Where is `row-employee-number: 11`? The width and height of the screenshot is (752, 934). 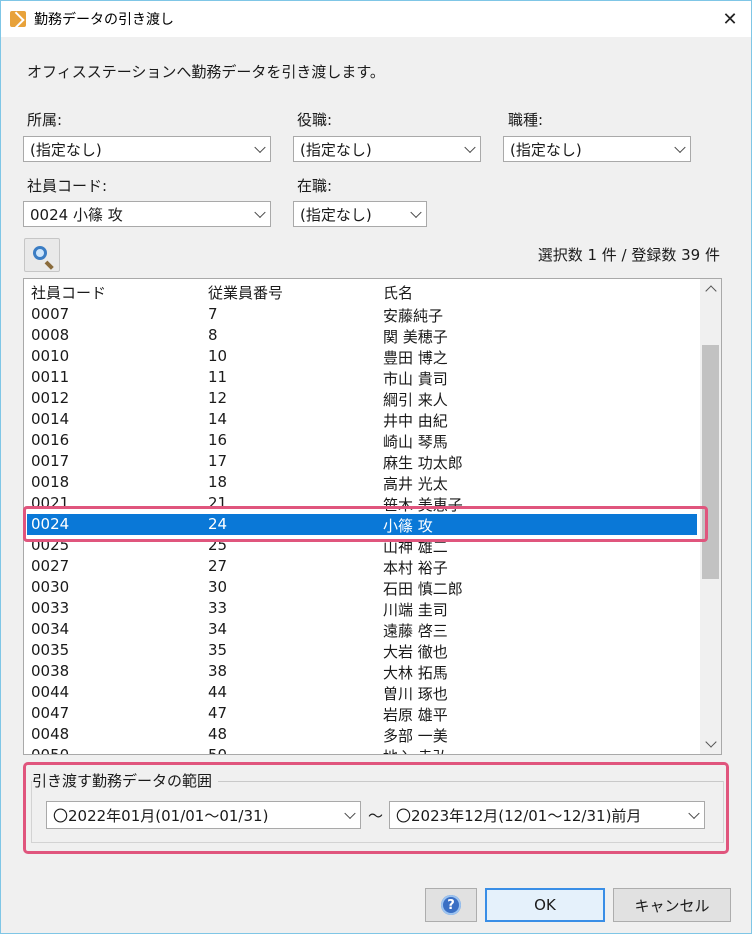
row-employee-number: 11 is located at coordinates (218, 377).